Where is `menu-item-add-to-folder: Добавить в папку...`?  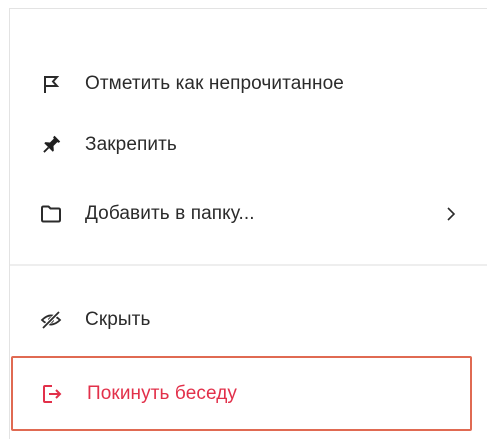
menu-item-add-to-folder: Добавить в папку... is located at coordinates (248, 214).